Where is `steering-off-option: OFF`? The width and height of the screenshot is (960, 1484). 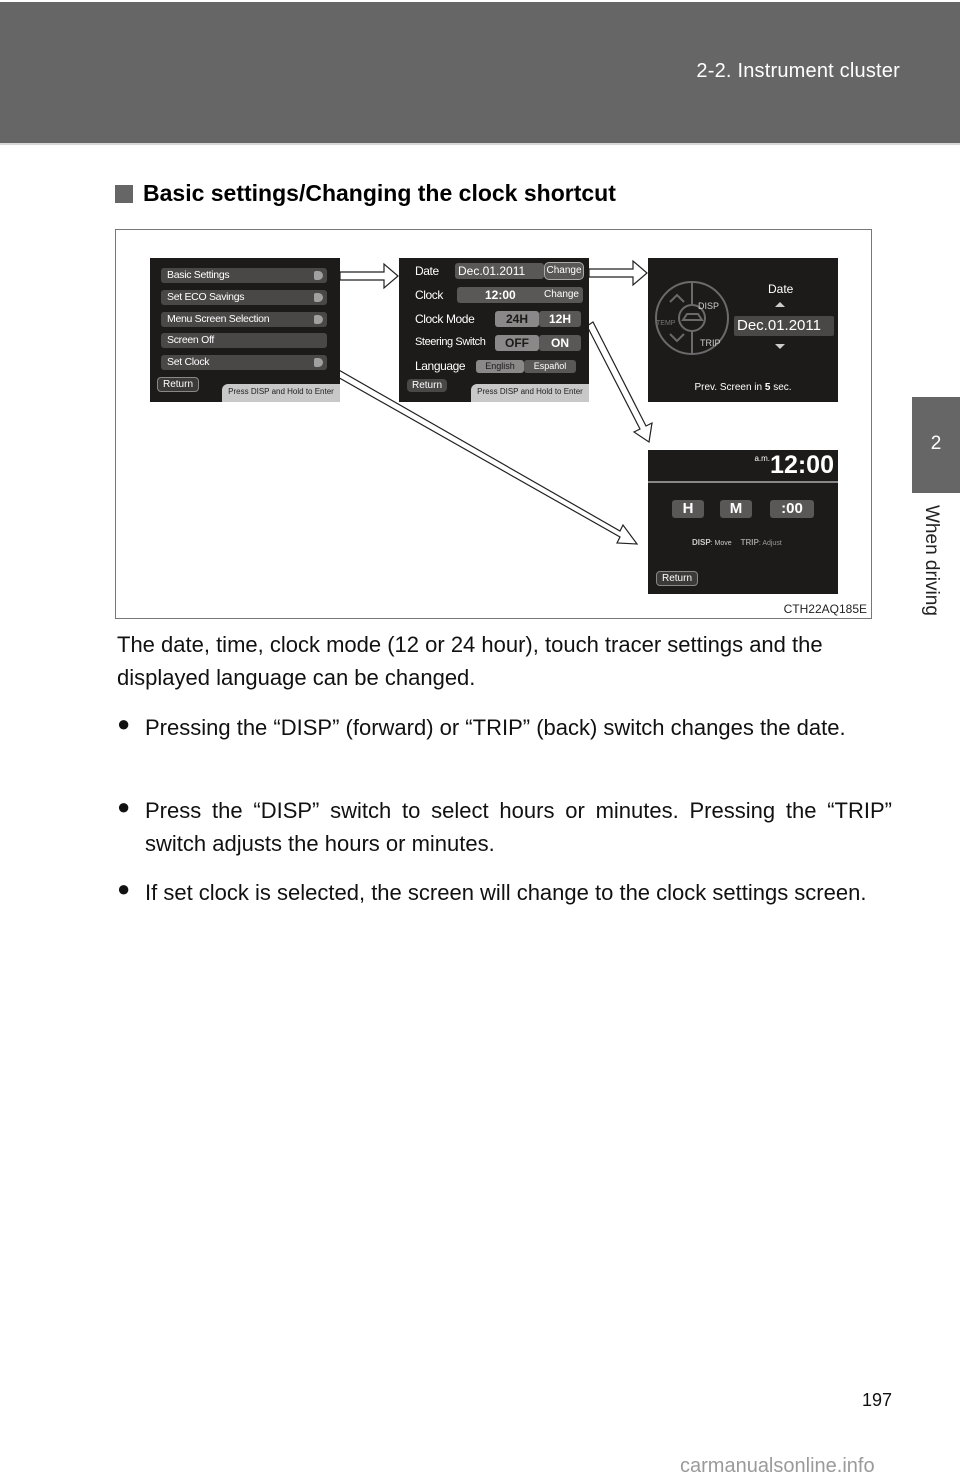 steering-off-option: OFF is located at coordinates (517, 343).